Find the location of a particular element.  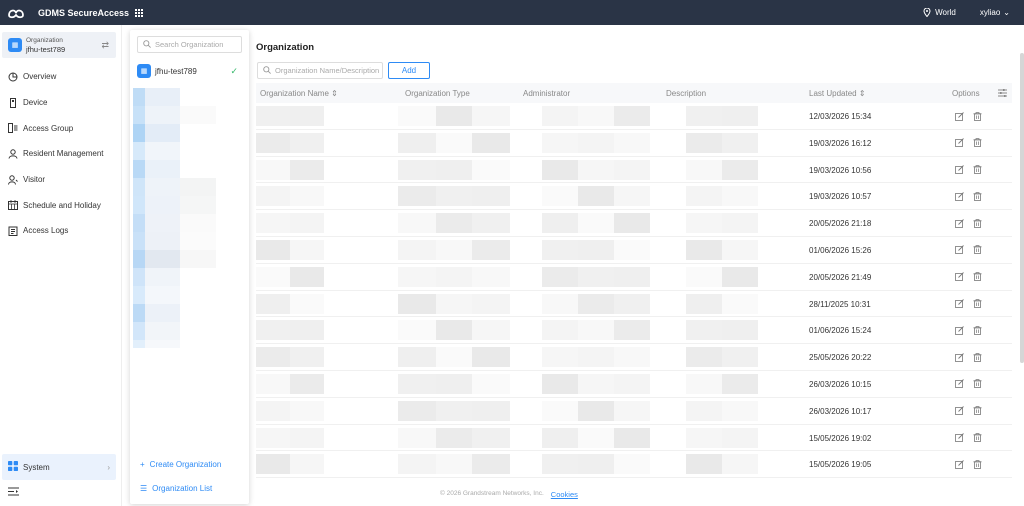

table-row: 20/05/2026 21:49 is located at coordinates (634, 277).